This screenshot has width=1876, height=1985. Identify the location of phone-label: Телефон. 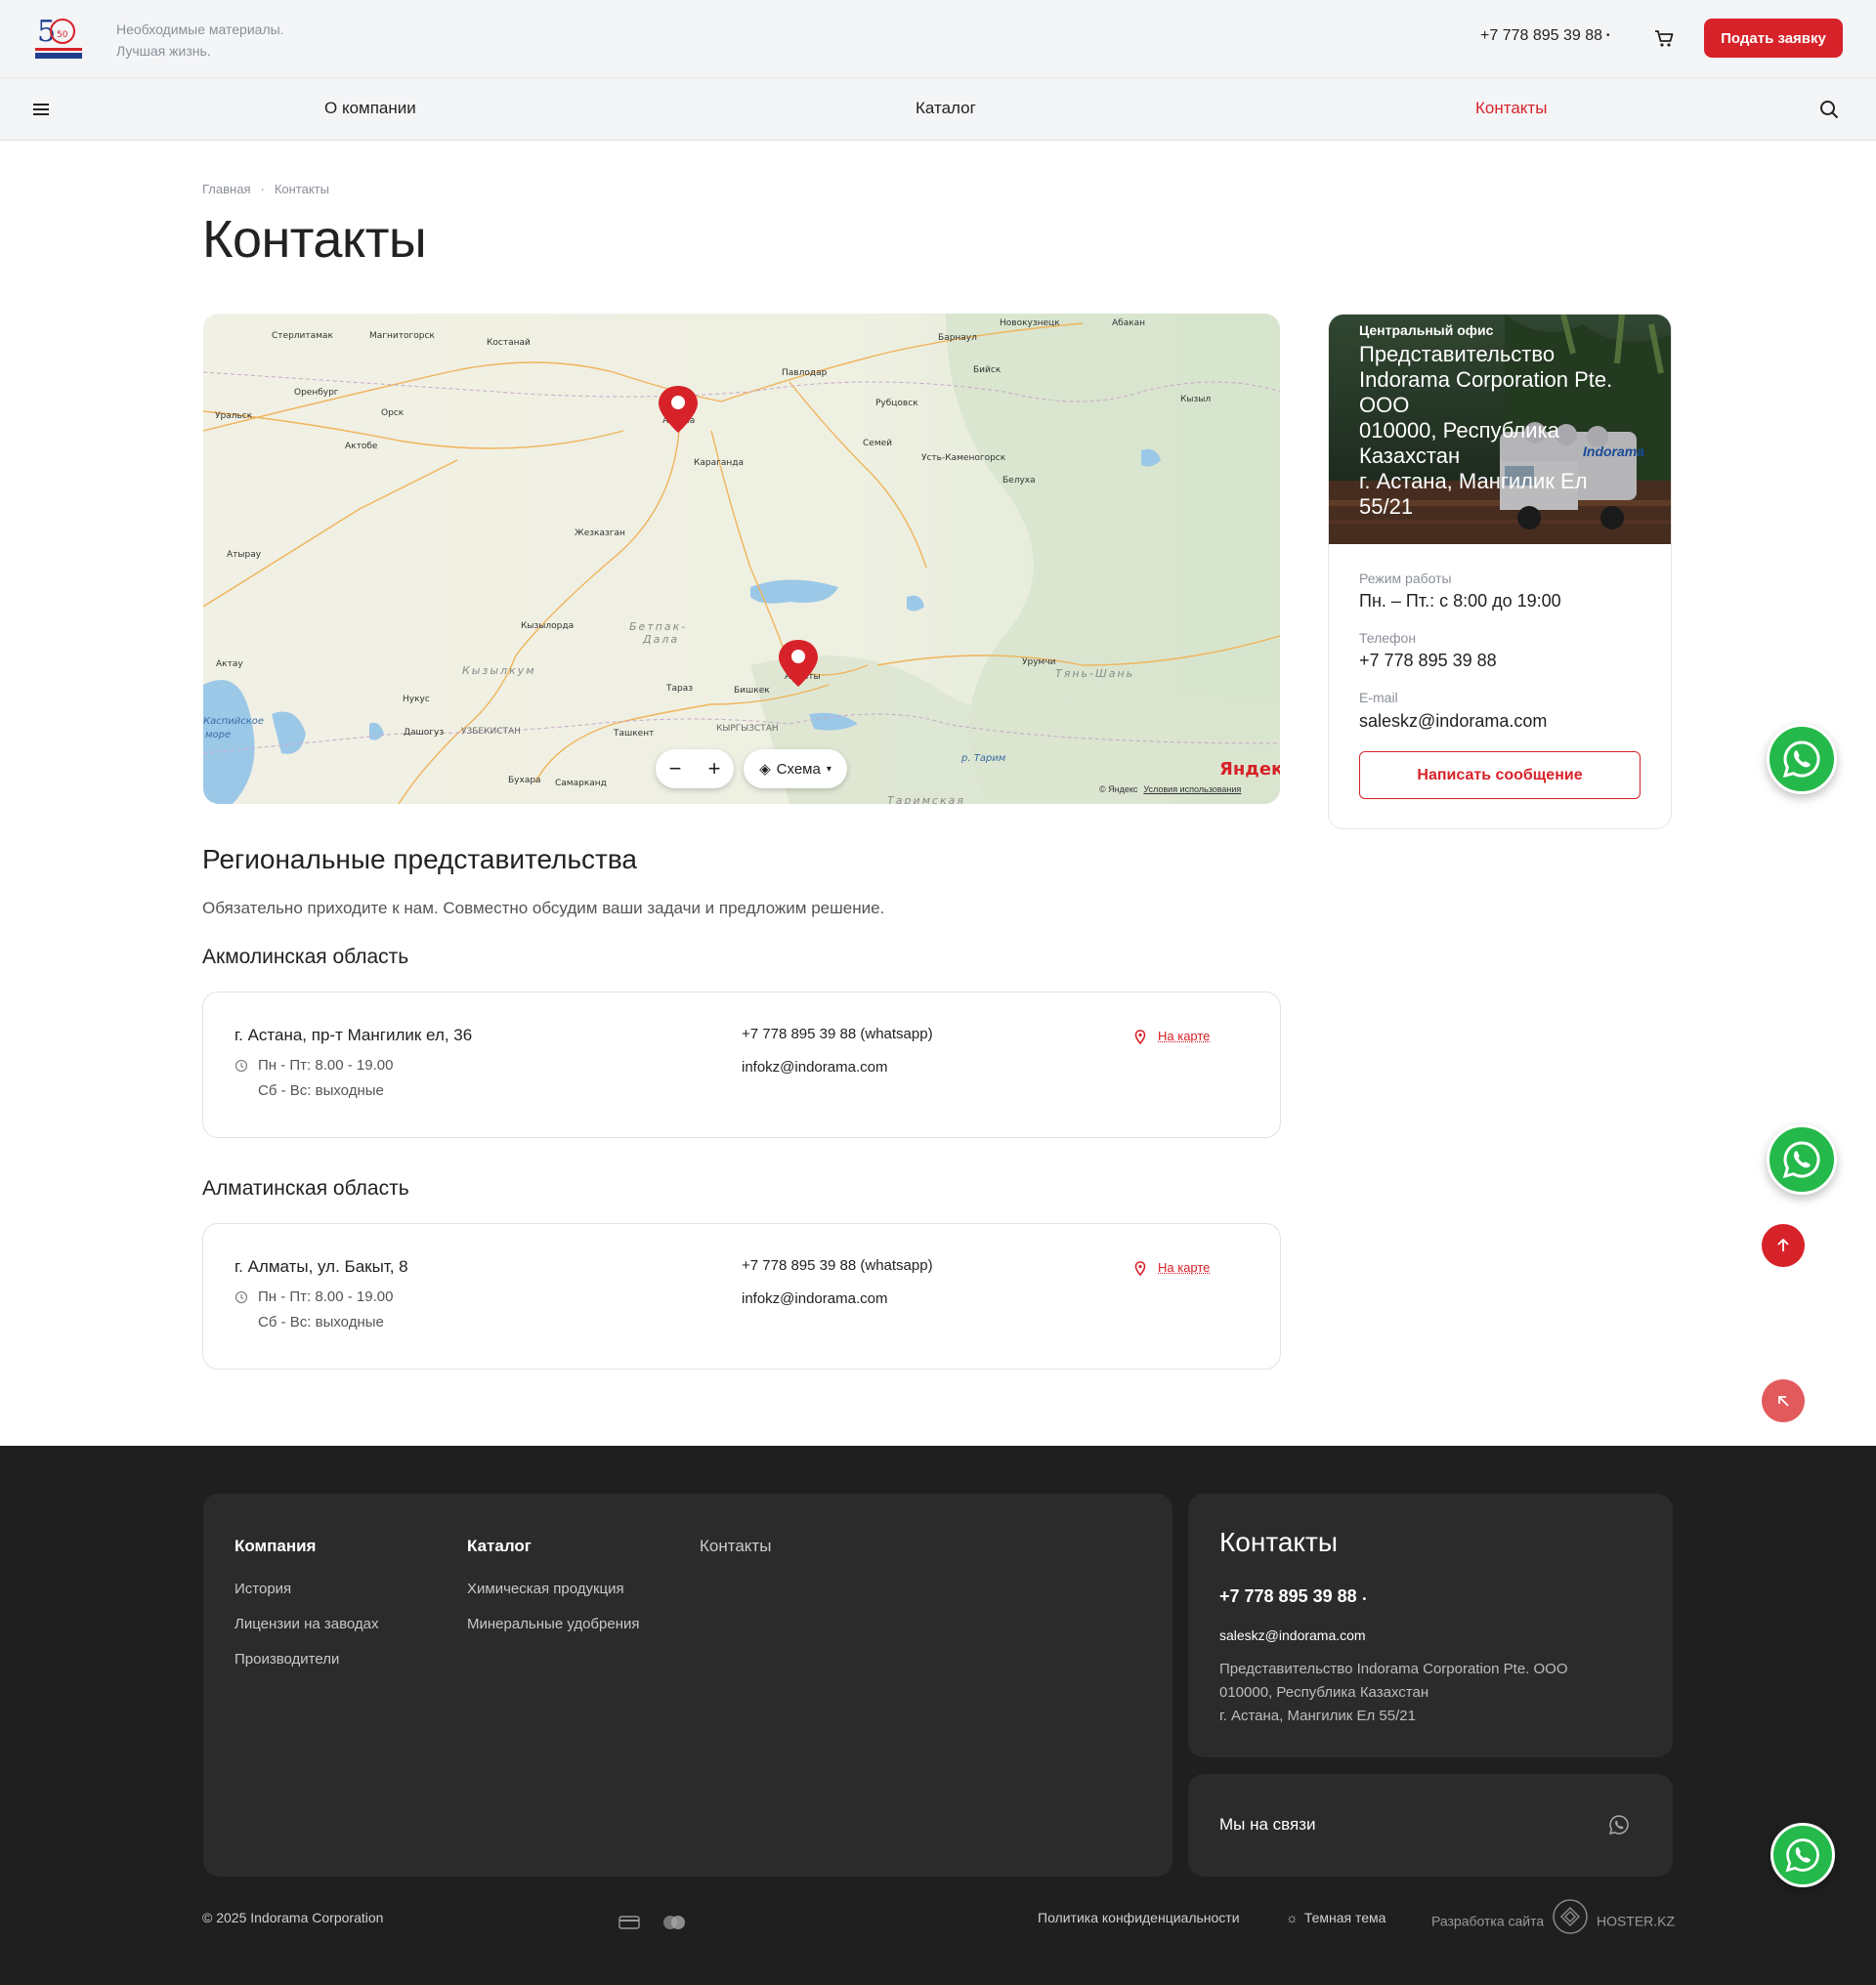
(1388, 638).